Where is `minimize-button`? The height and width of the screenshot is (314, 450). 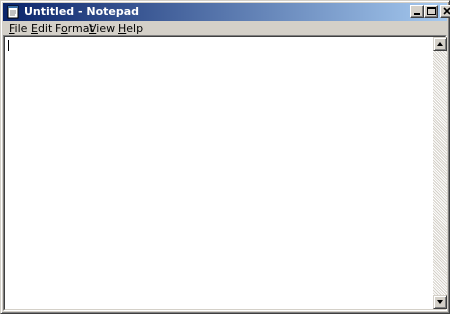 minimize-button is located at coordinates (417, 11).